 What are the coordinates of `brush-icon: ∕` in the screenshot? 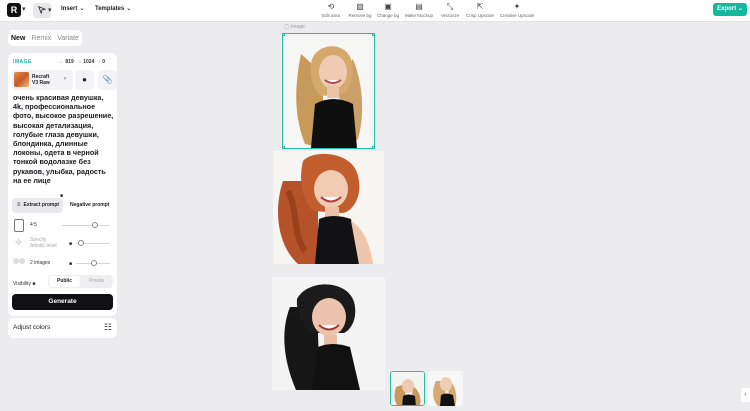 It's located at (100, 62).